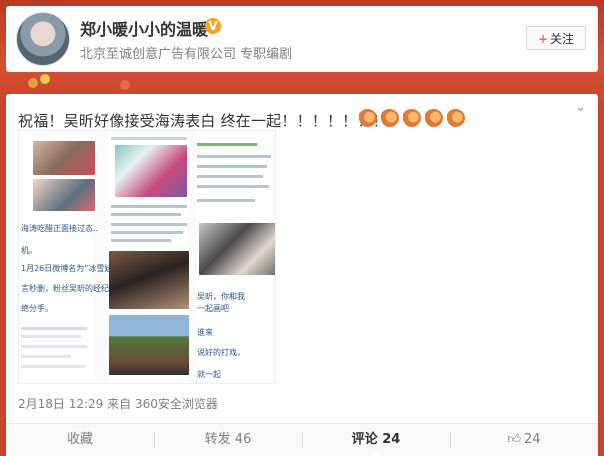  I want to click on verify-text: 北京至诚创意广告有限公司 专职编剧, so click(186, 54).